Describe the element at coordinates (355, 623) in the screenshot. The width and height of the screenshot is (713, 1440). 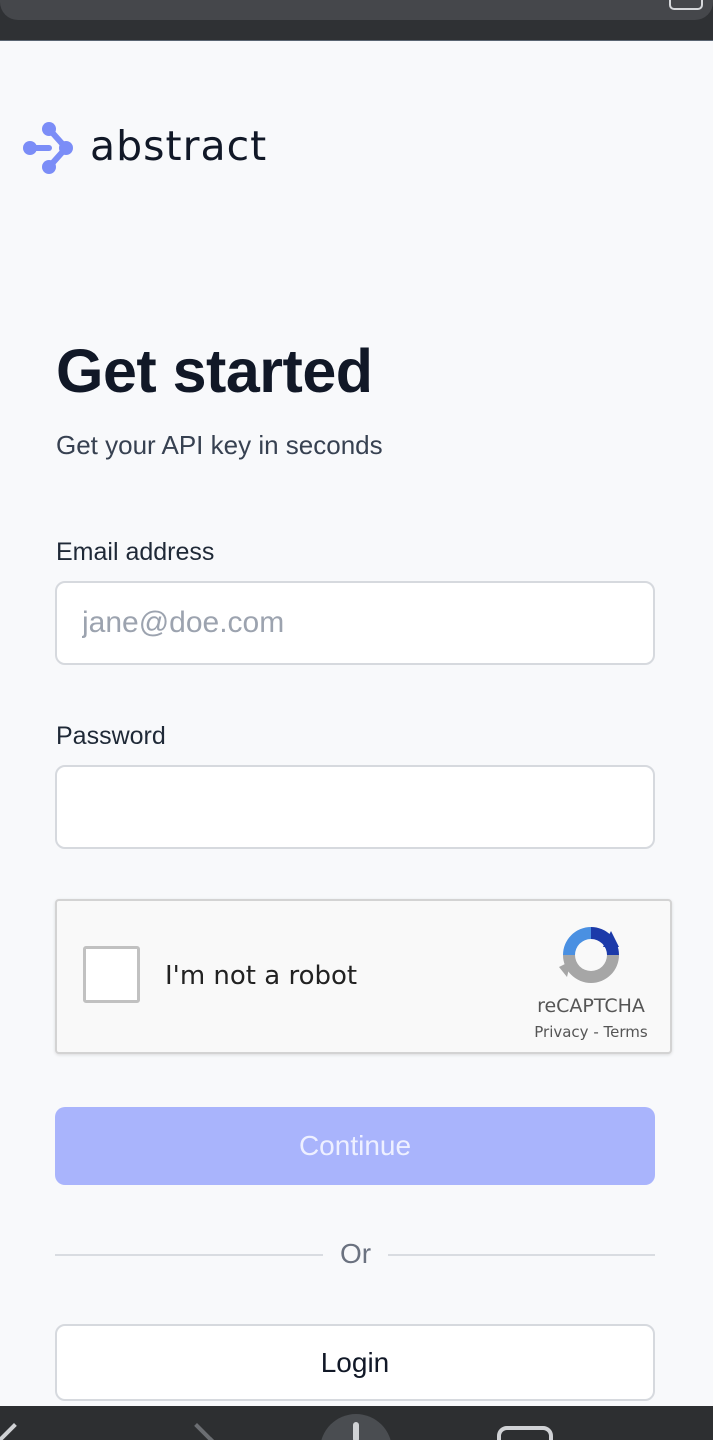
I see `email-field` at that location.